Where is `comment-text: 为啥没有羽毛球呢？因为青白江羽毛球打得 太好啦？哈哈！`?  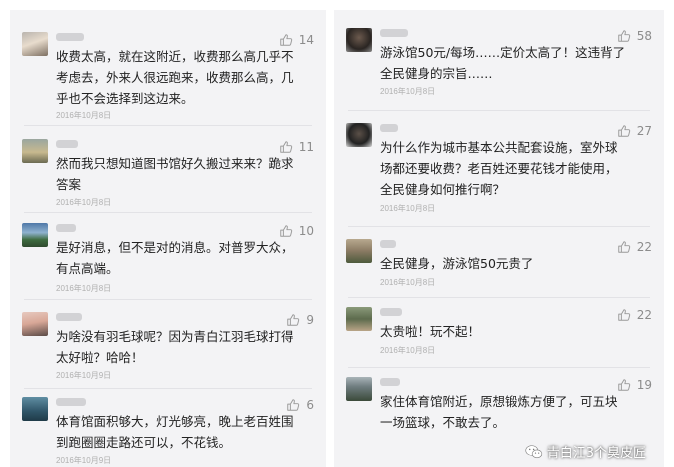 comment-text: 为啥没有羽毛球呢？因为青白江羽毛球打得 太好啦？哈哈！ is located at coordinates (175, 347).